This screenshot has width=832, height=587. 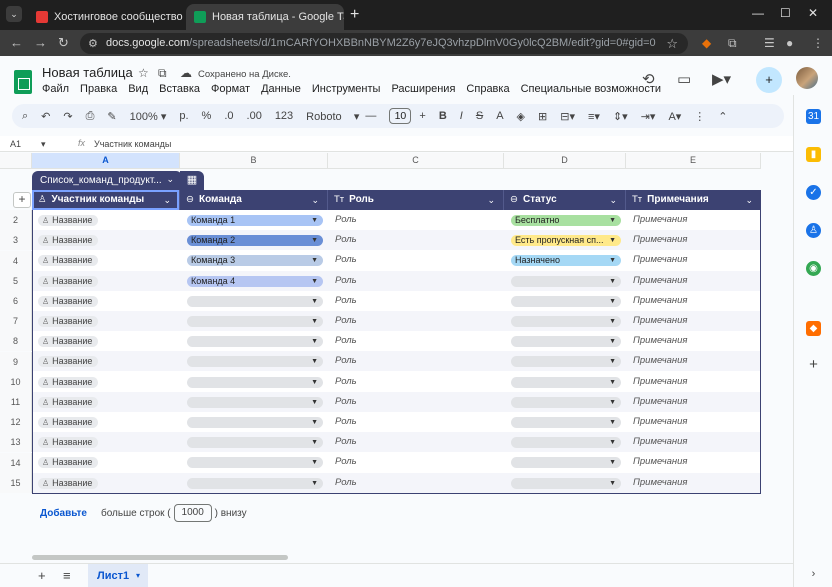 What do you see at coordinates (487, 89) in the screenshot?
I see `menu-help: Справка` at bounding box center [487, 89].